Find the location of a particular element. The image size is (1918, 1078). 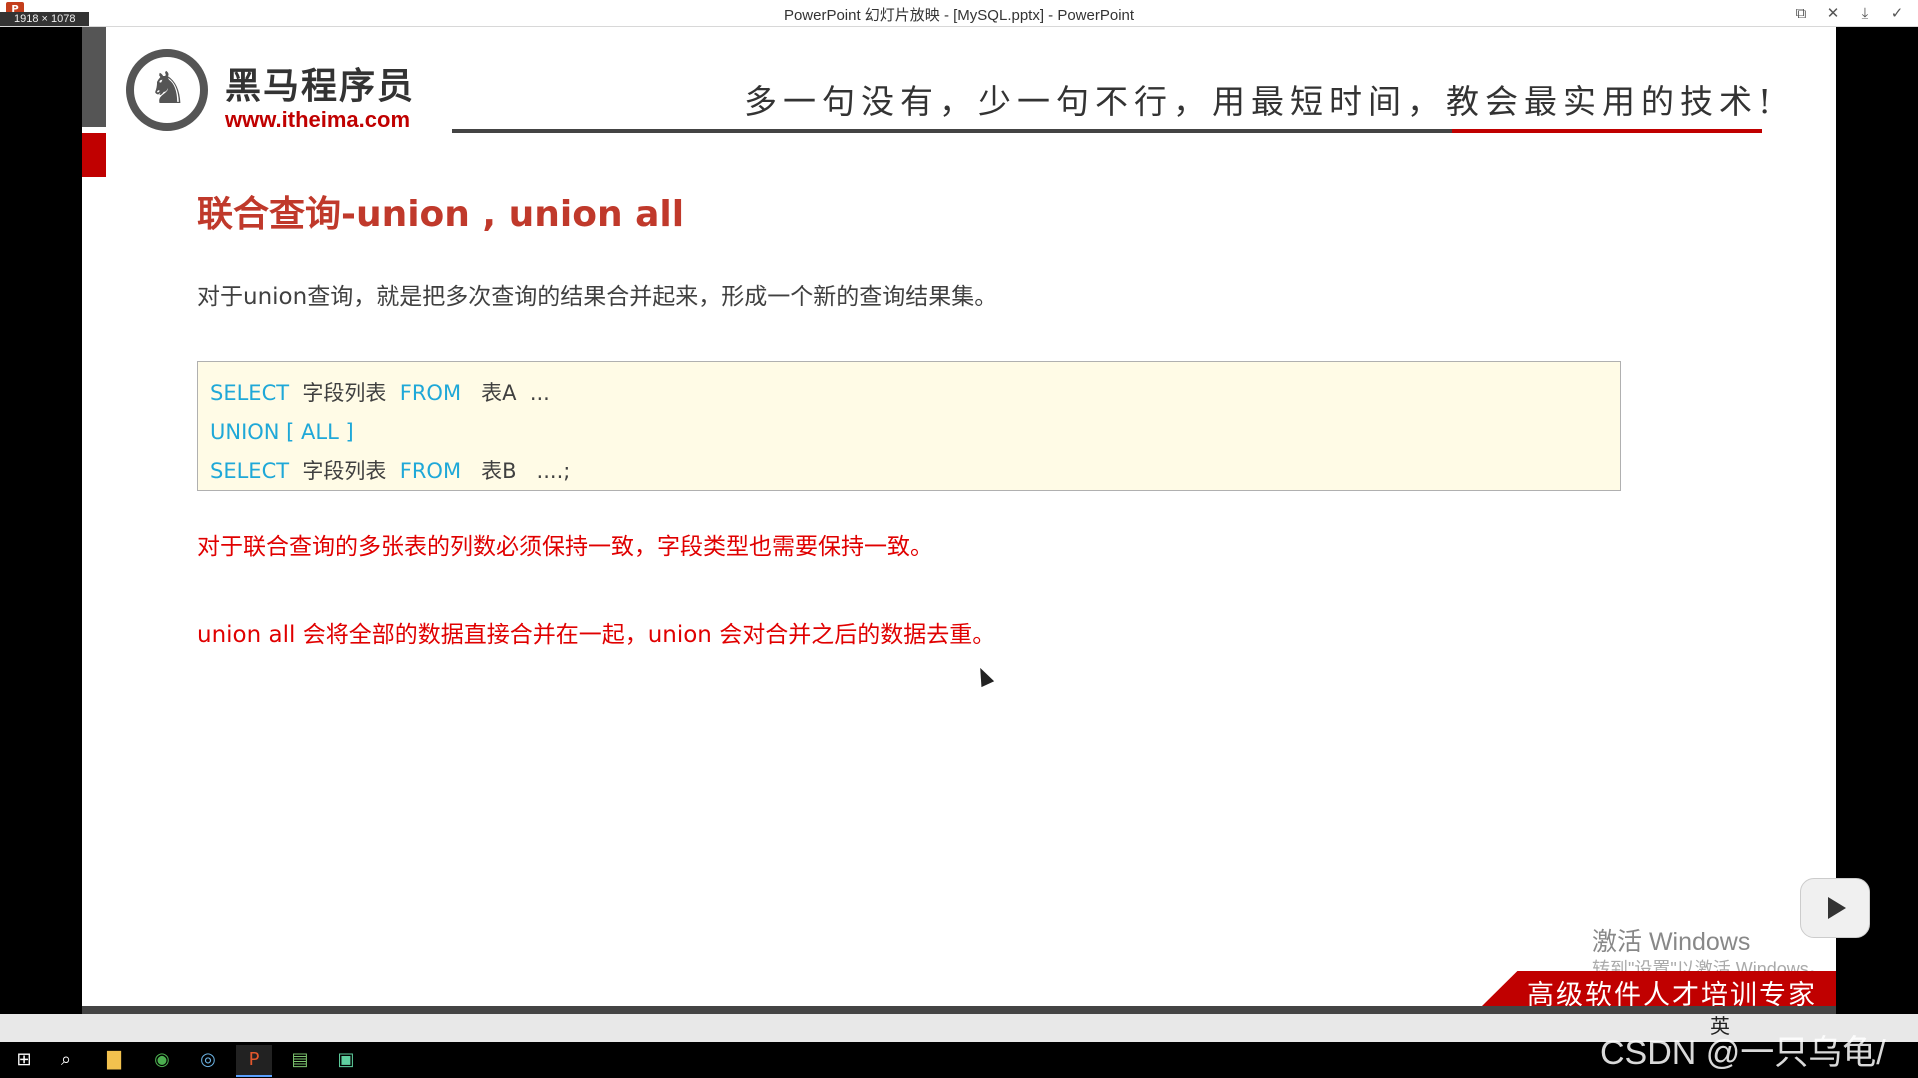

left-accent-gray is located at coordinates (94, 77).